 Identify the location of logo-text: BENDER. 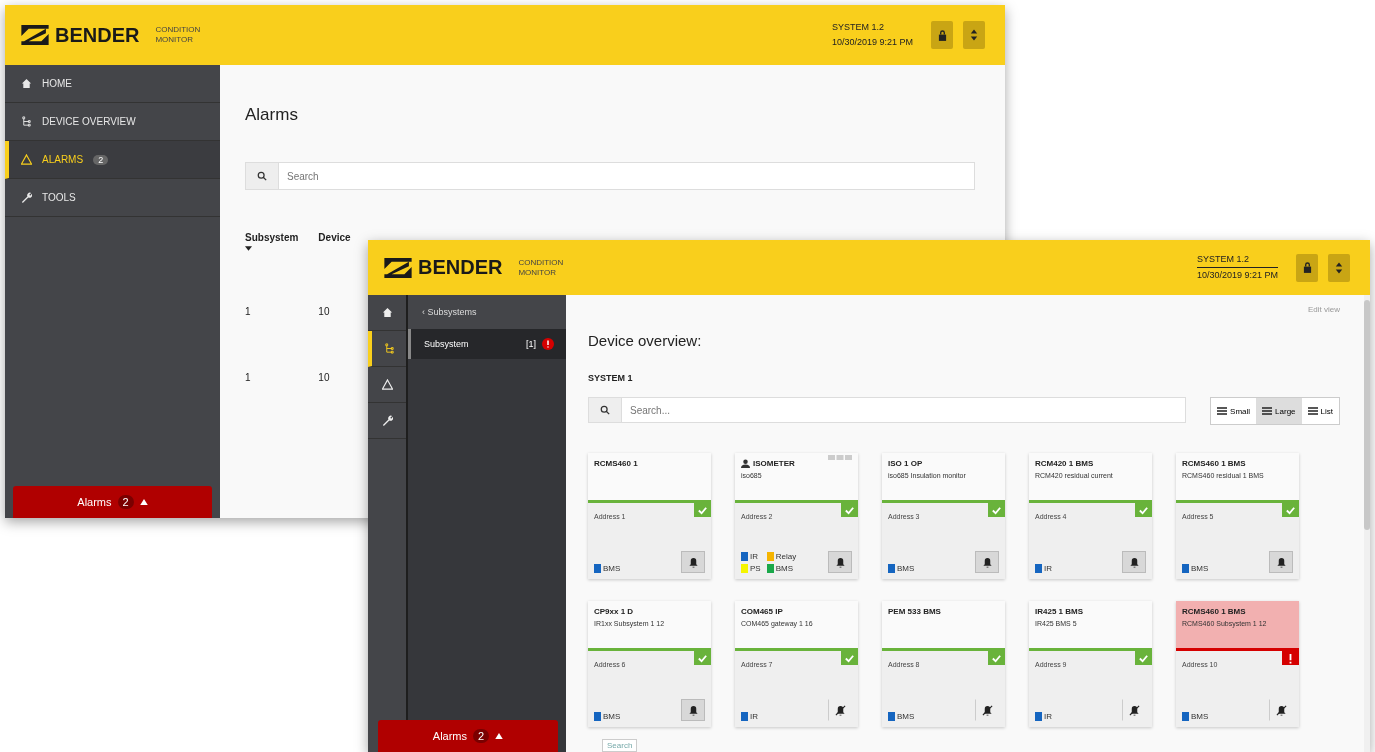
(97, 35).